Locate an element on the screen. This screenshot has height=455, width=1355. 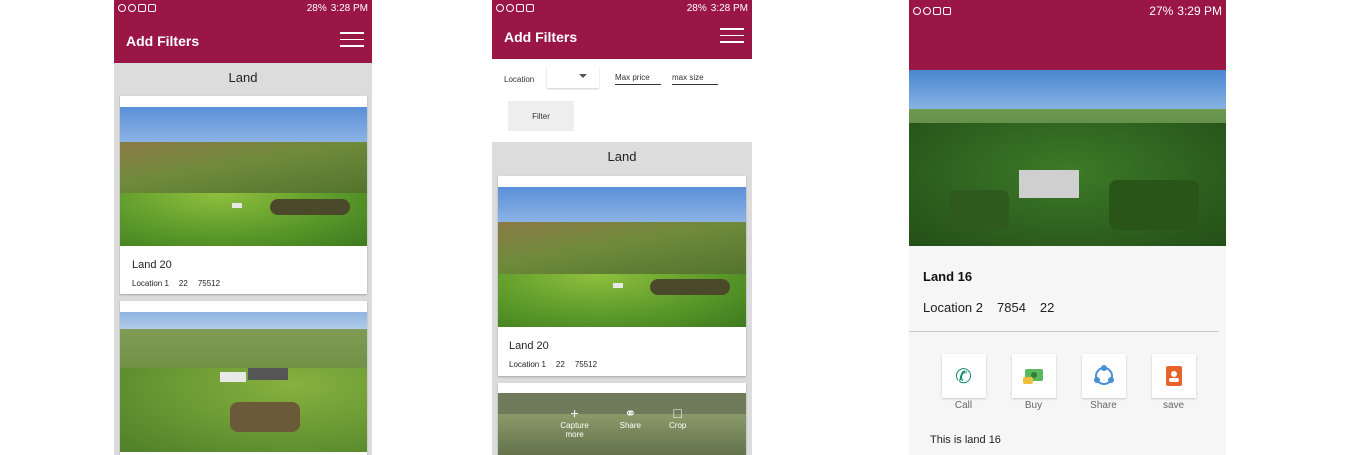
chevron-down-icon is located at coordinates (583, 76).